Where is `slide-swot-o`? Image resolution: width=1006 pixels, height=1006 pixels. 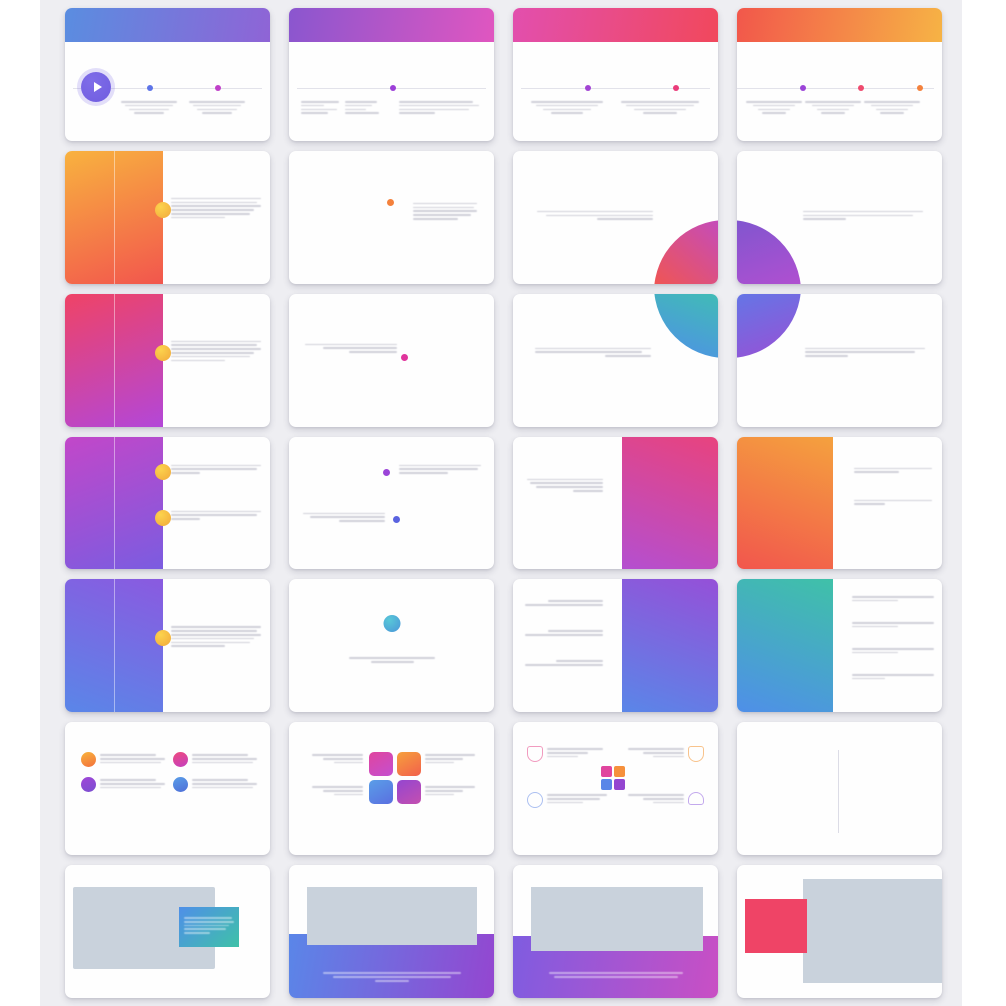
slide-swot-o is located at coordinates (615, 646).